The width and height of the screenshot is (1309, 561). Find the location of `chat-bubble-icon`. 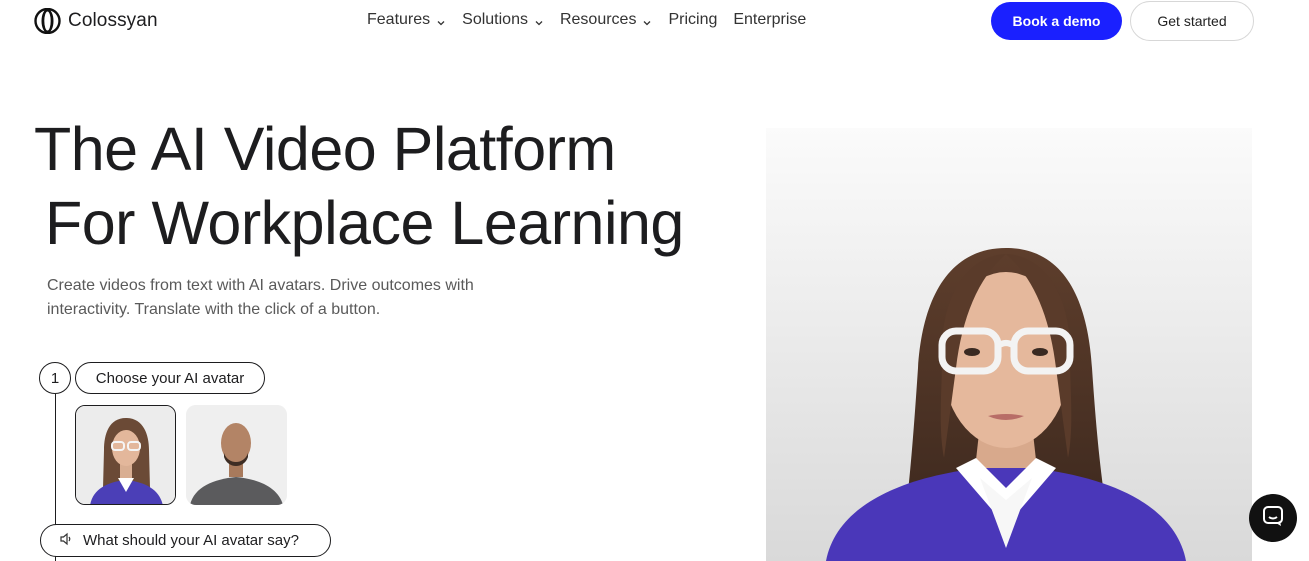

chat-bubble-icon is located at coordinates (1273, 518).